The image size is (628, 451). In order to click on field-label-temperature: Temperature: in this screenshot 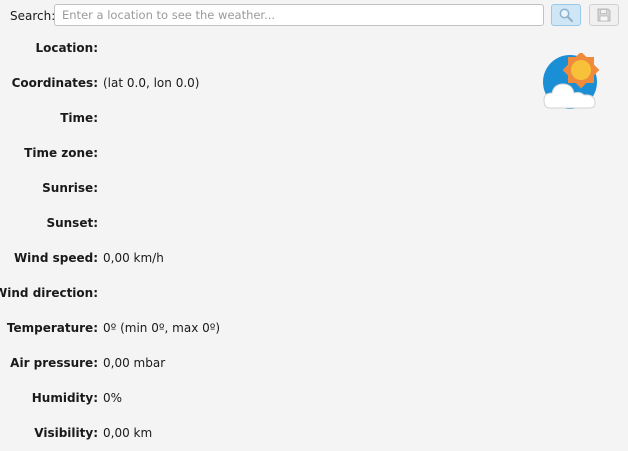, I will do `click(52, 328)`.